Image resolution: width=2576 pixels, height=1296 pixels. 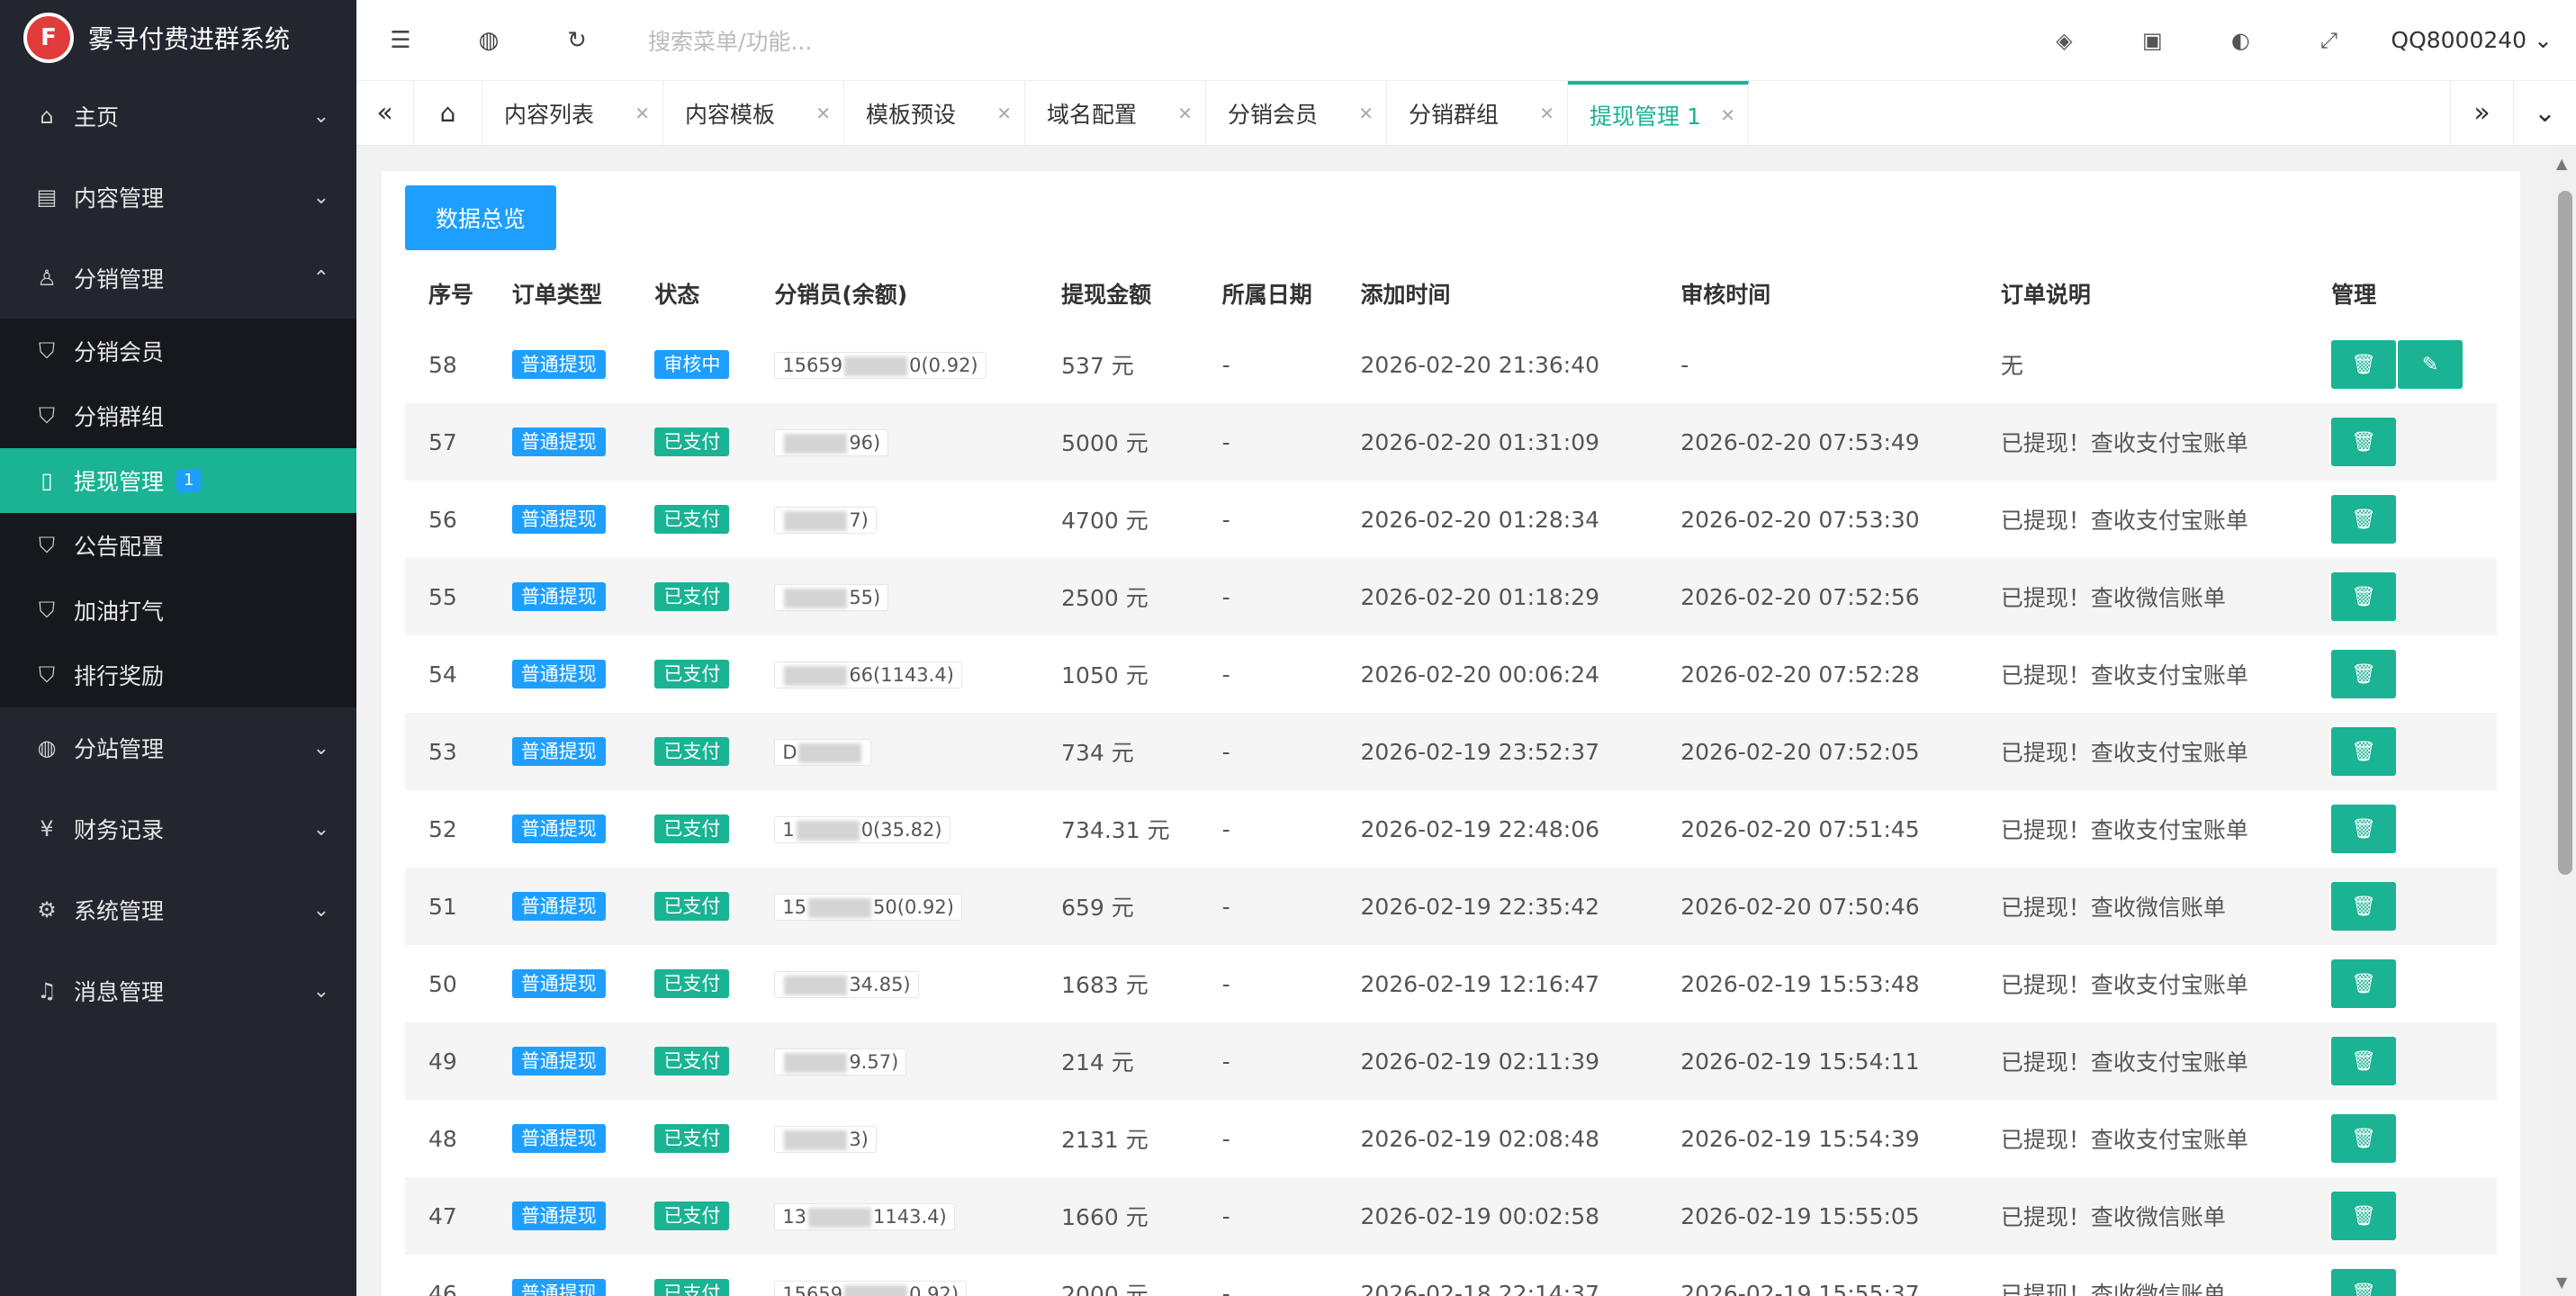 What do you see at coordinates (753, 113) in the screenshot?
I see `tab-content-template: 内容模板 ✕` at bounding box center [753, 113].